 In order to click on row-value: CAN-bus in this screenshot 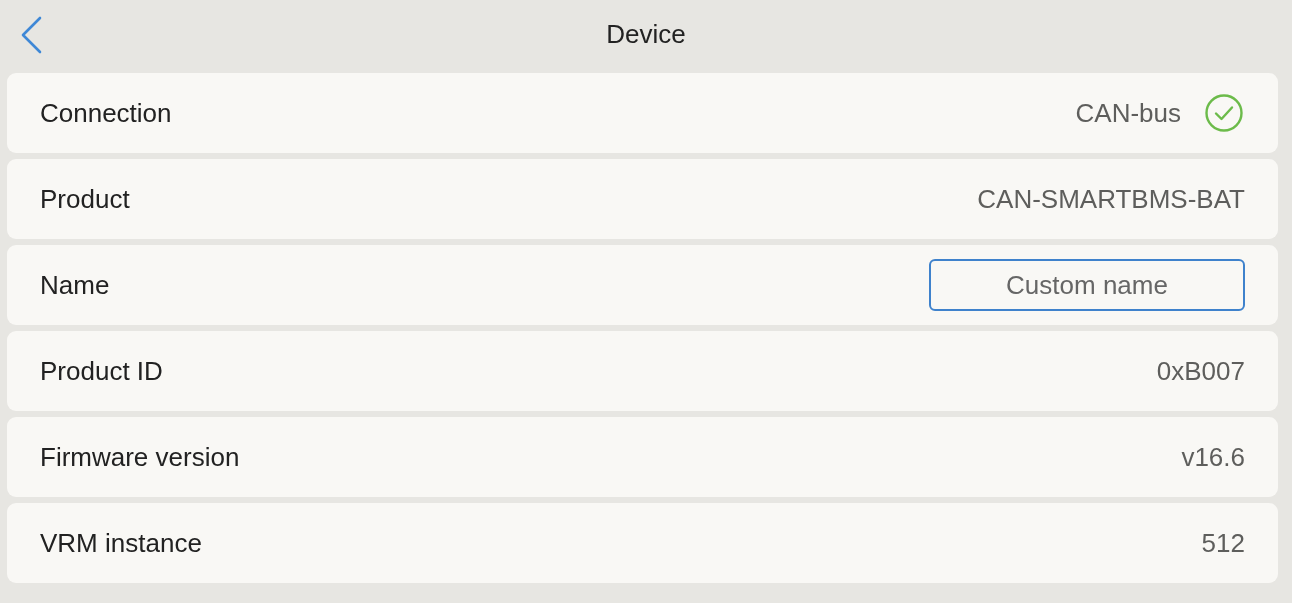, I will do `click(1128, 113)`.